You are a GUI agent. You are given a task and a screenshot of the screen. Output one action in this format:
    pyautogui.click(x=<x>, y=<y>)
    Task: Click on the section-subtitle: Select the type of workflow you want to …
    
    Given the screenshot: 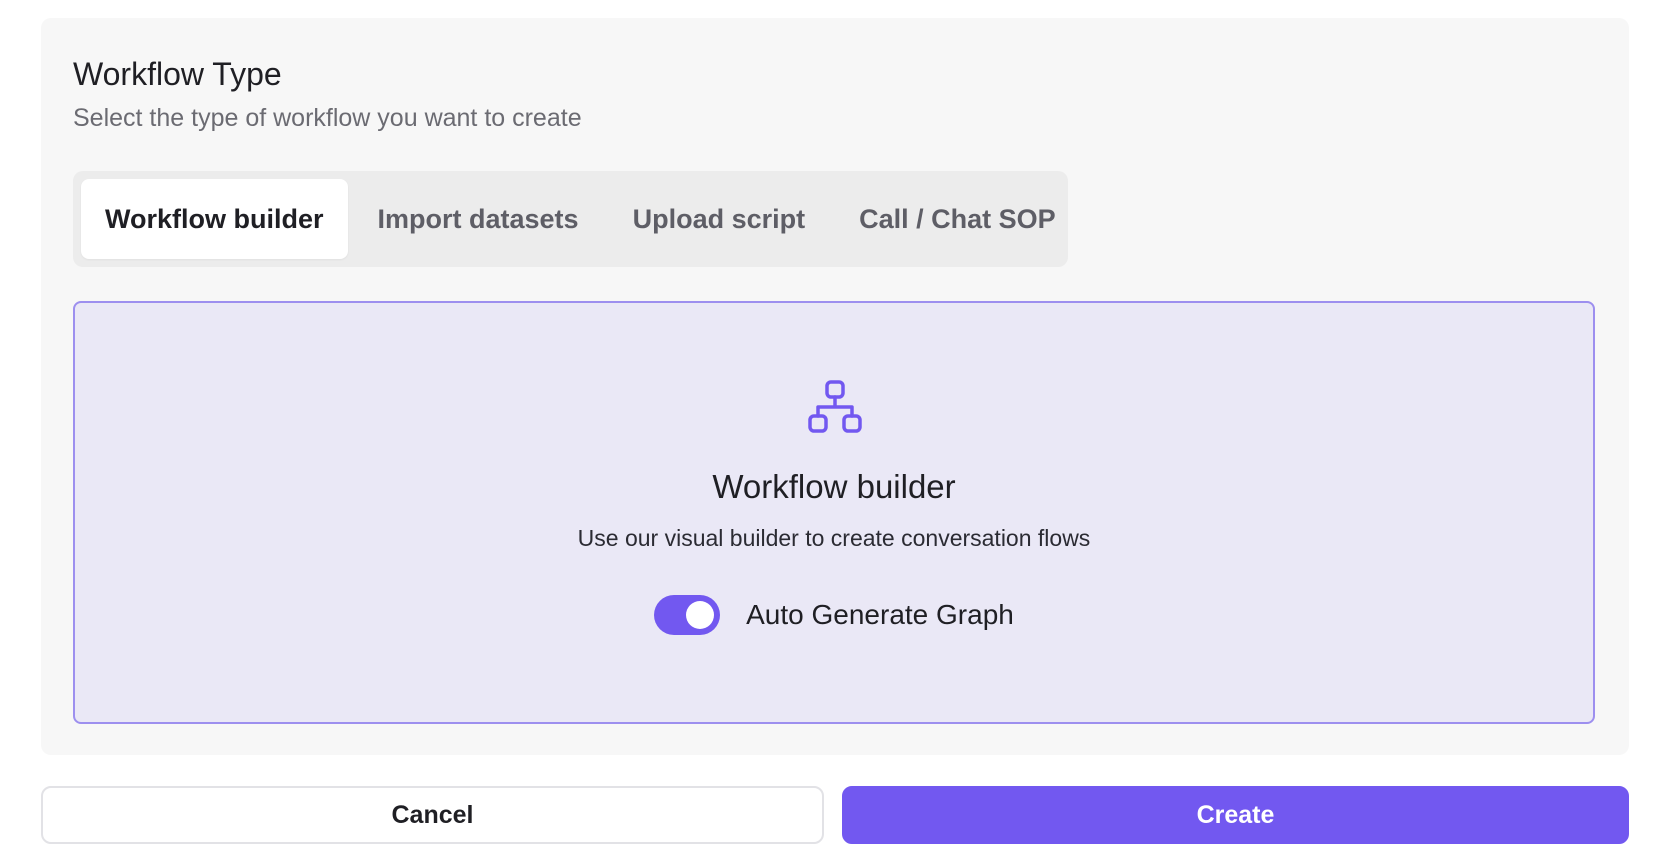 What is the action you would take?
    pyautogui.click(x=327, y=118)
    